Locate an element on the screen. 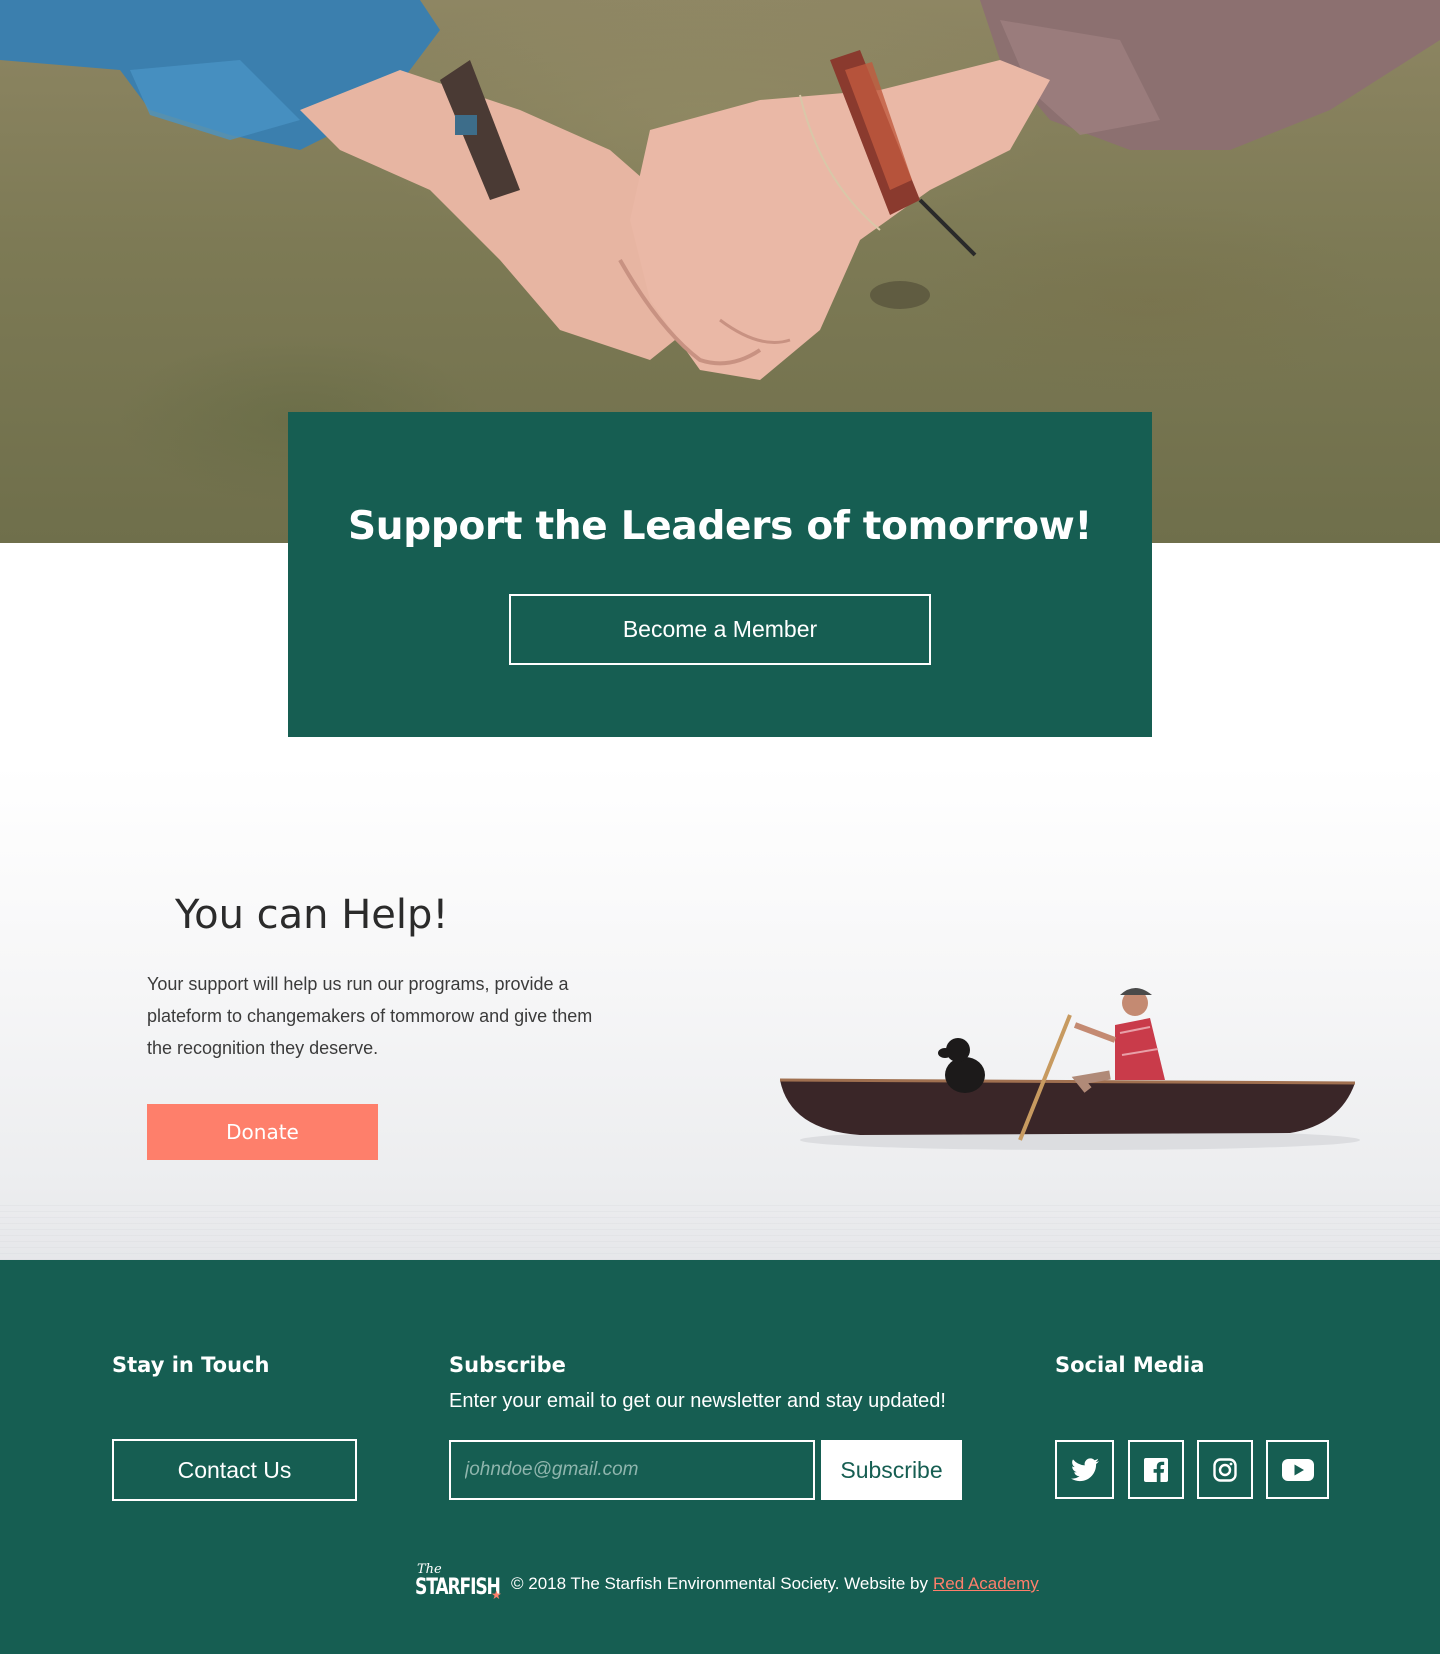 Image resolution: width=1440 pixels, height=1654 pixels. logo-star-icon: ★ is located at coordinates (496, 1595).